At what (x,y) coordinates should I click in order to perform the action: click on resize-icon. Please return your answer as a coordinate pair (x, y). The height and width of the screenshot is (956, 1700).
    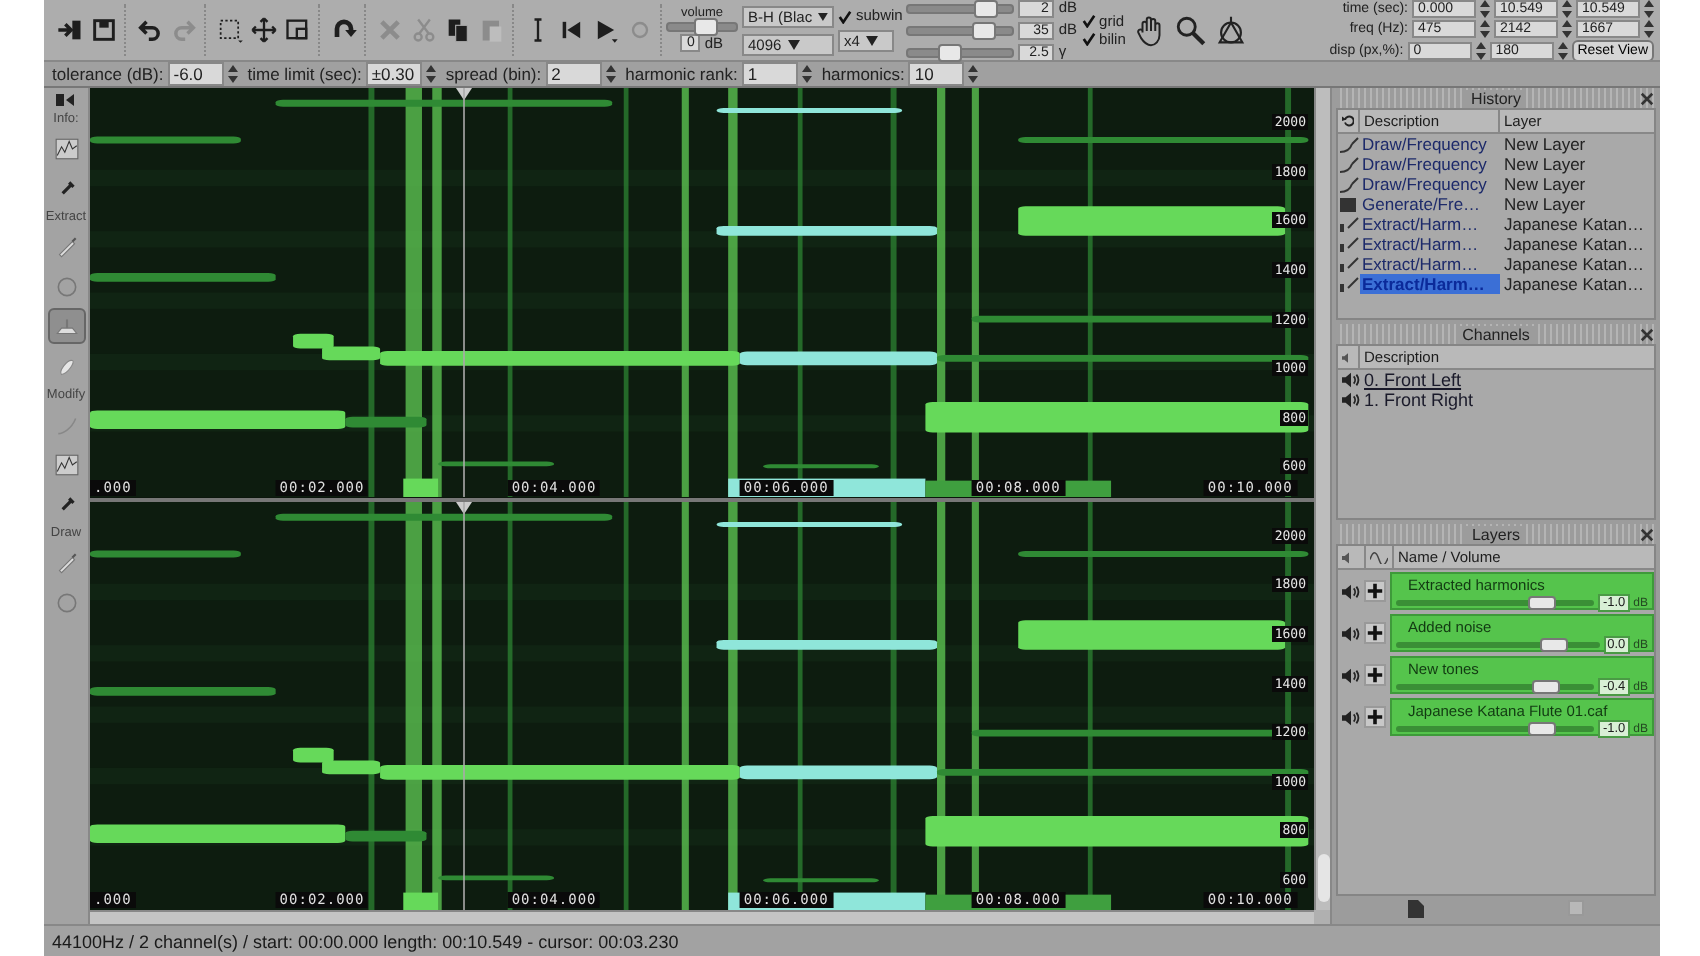
    Looking at the image, I should click on (298, 30).